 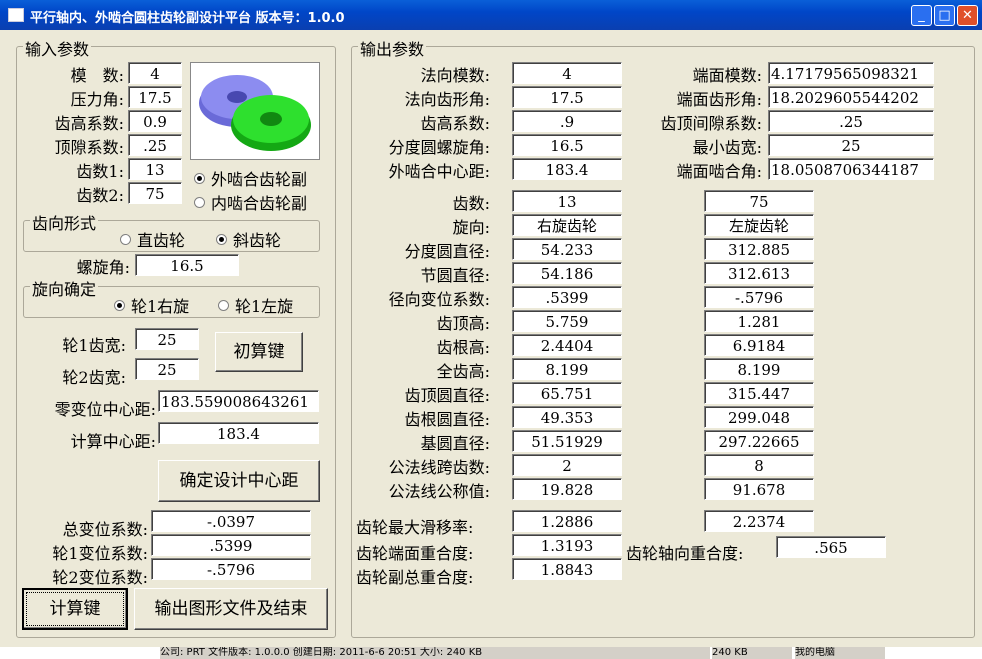 What do you see at coordinates (113, 441) in the screenshot?
I see `calc-center-label: 计算中心距:` at bounding box center [113, 441].